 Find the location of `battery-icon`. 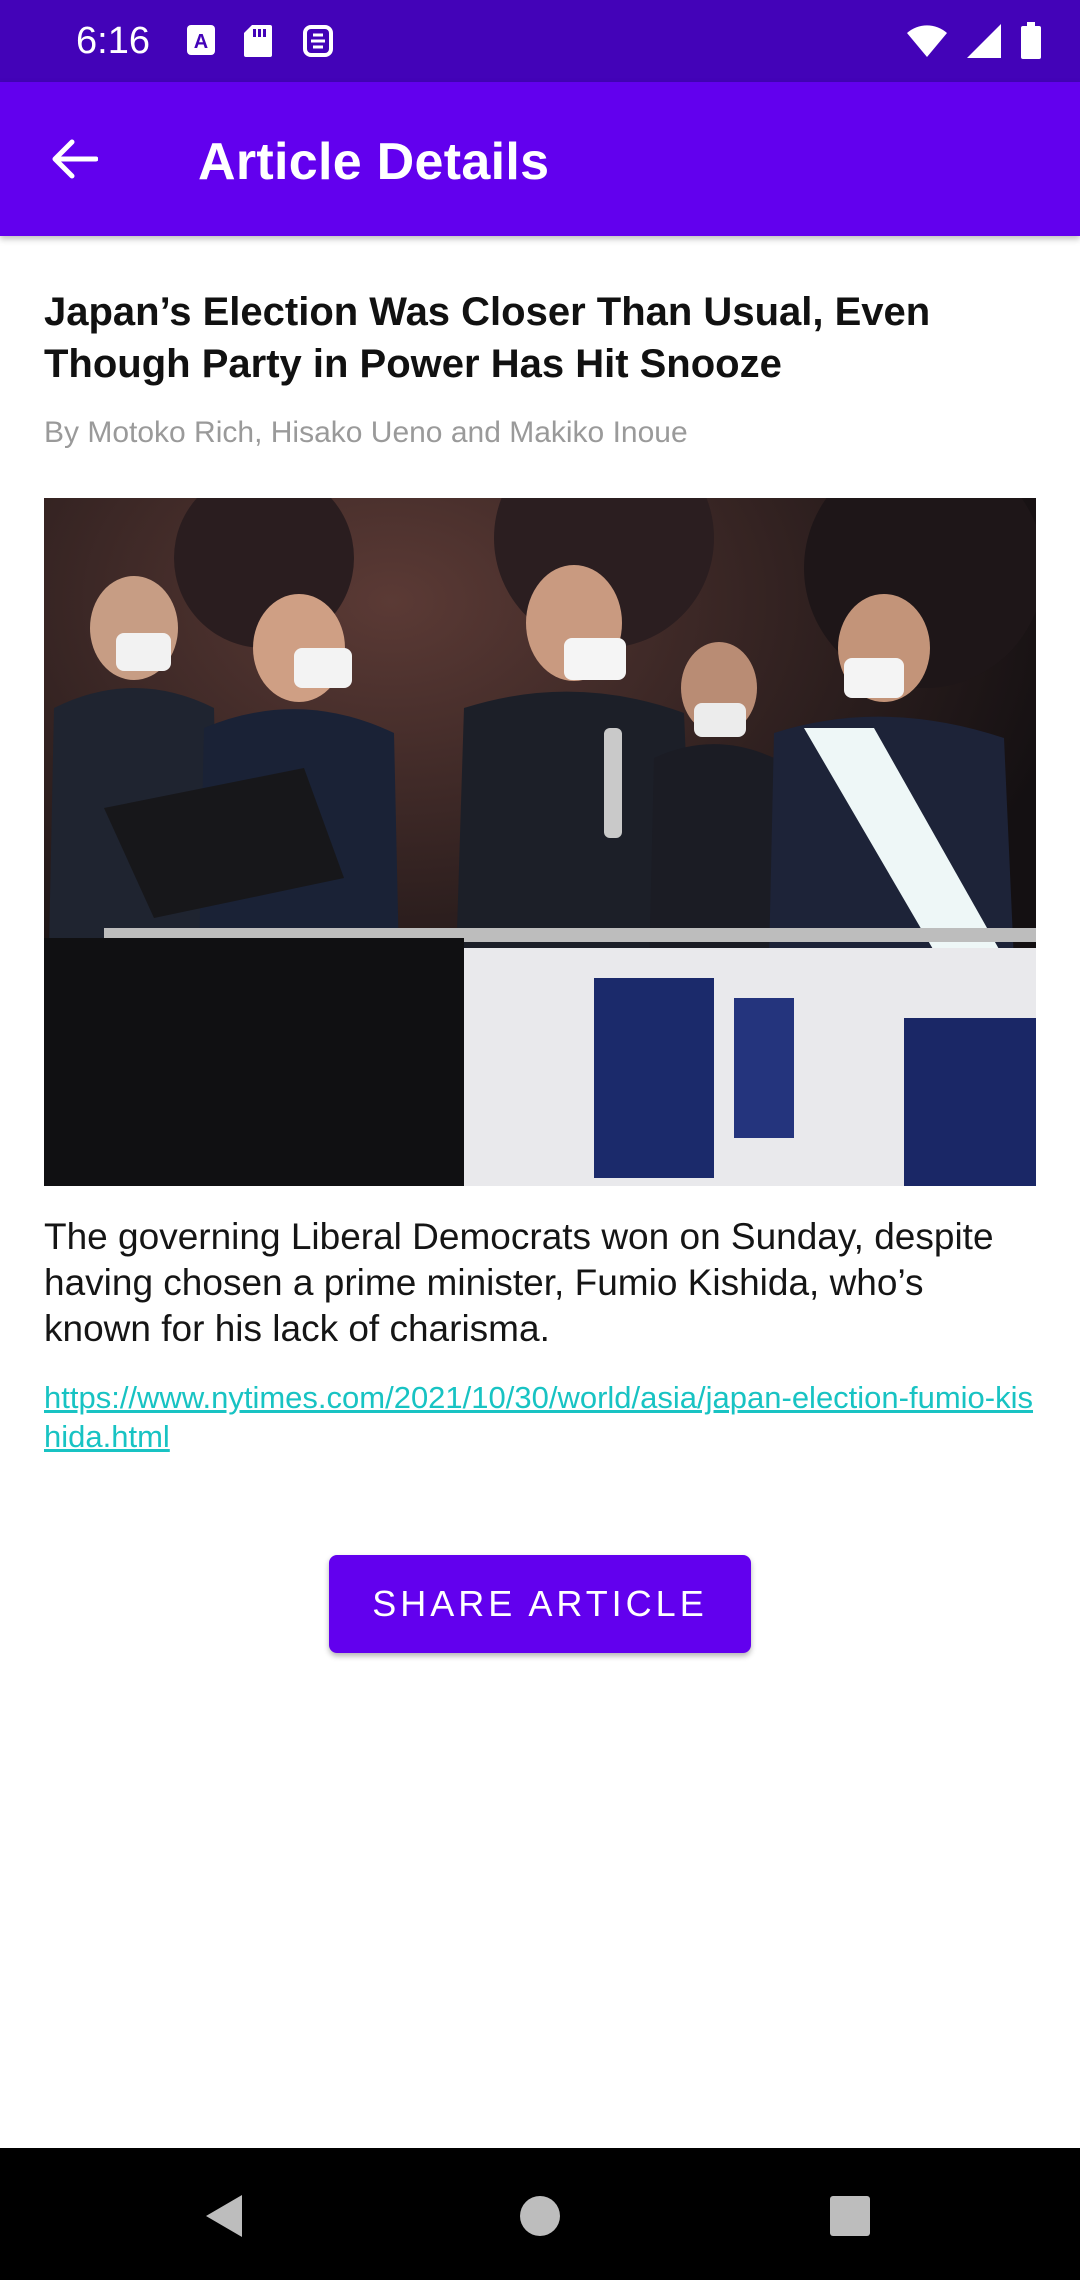

battery-icon is located at coordinates (1031, 43).